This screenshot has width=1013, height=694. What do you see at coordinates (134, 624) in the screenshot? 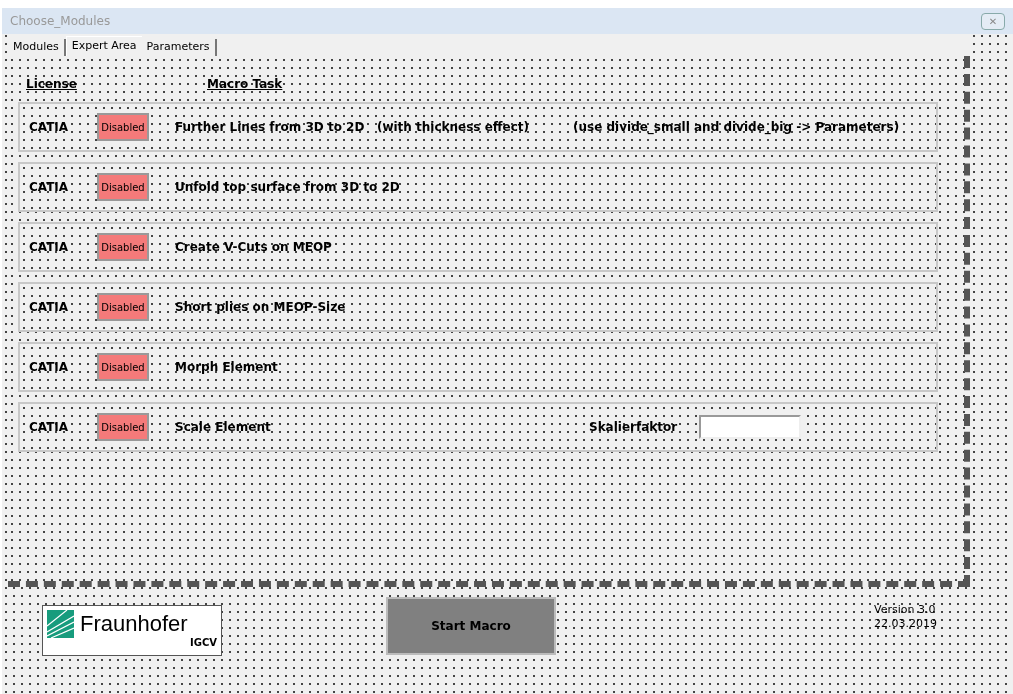
I see `logo-name: Fraunhofer` at bounding box center [134, 624].